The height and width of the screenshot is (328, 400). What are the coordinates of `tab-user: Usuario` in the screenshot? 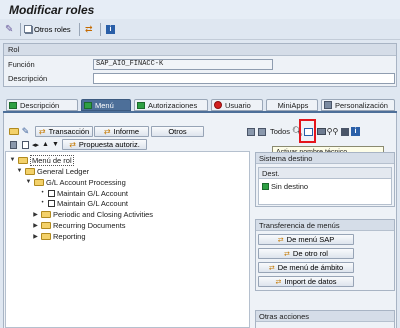 It's located at (237, 105).